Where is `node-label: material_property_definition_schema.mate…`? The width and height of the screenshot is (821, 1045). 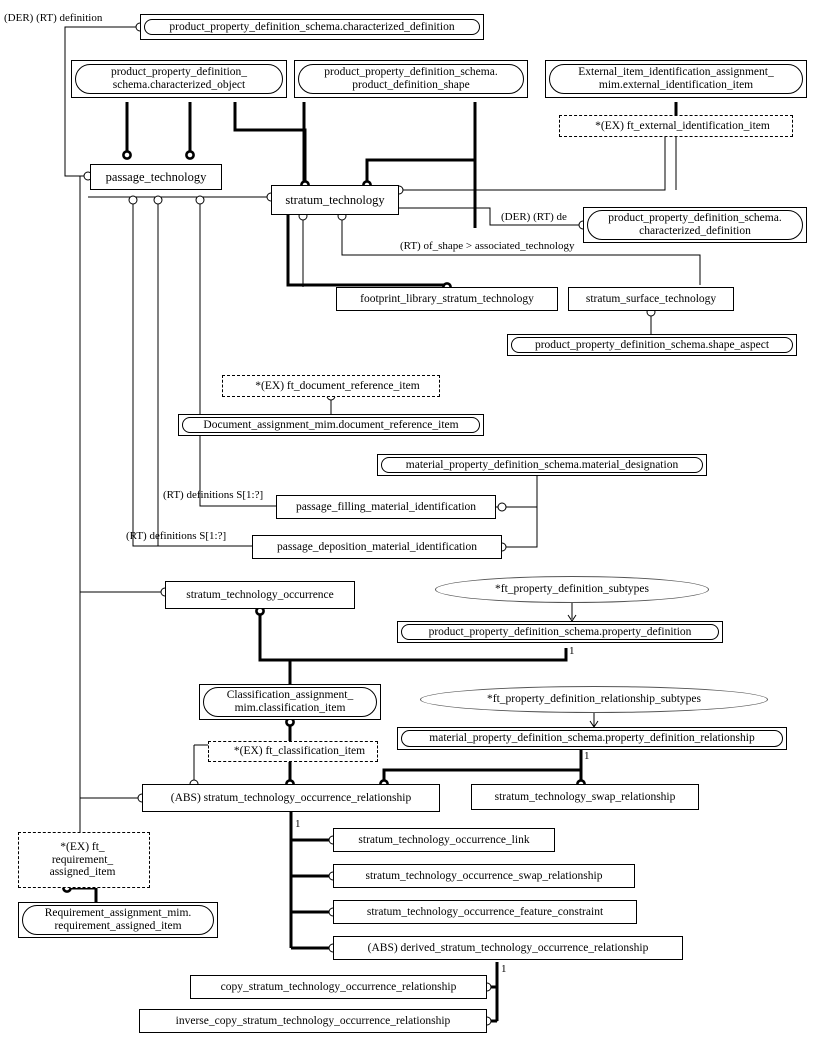
node-label: material_property_definition_schema.mate… is located at coordinates (542, 465).